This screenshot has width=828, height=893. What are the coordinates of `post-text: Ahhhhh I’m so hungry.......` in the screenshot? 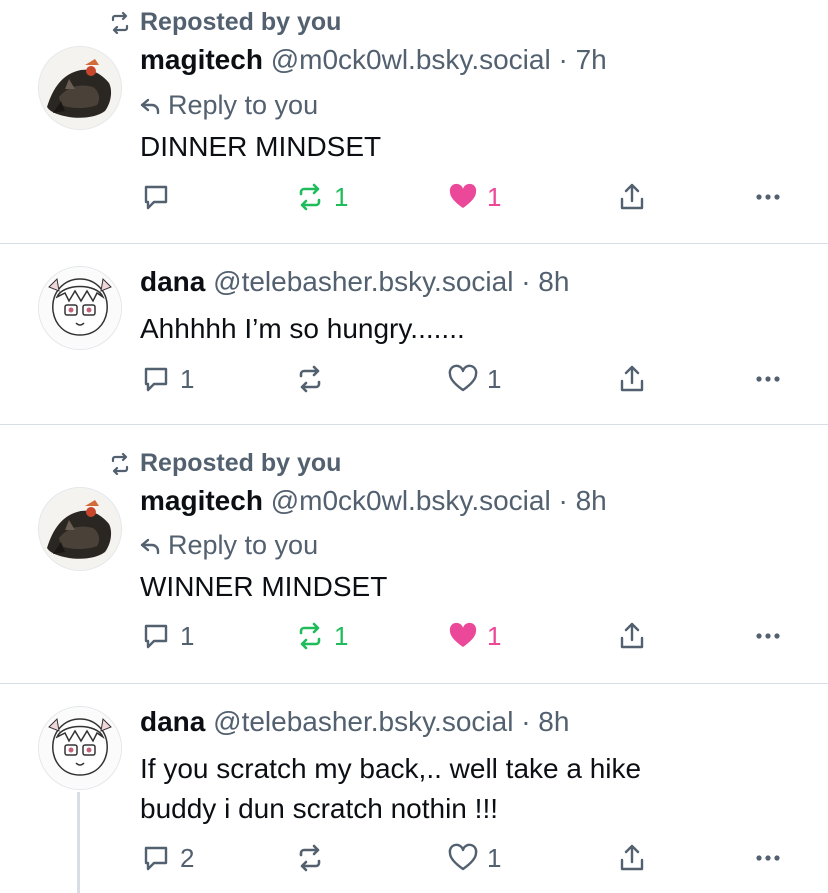 It's located at (302, 328).